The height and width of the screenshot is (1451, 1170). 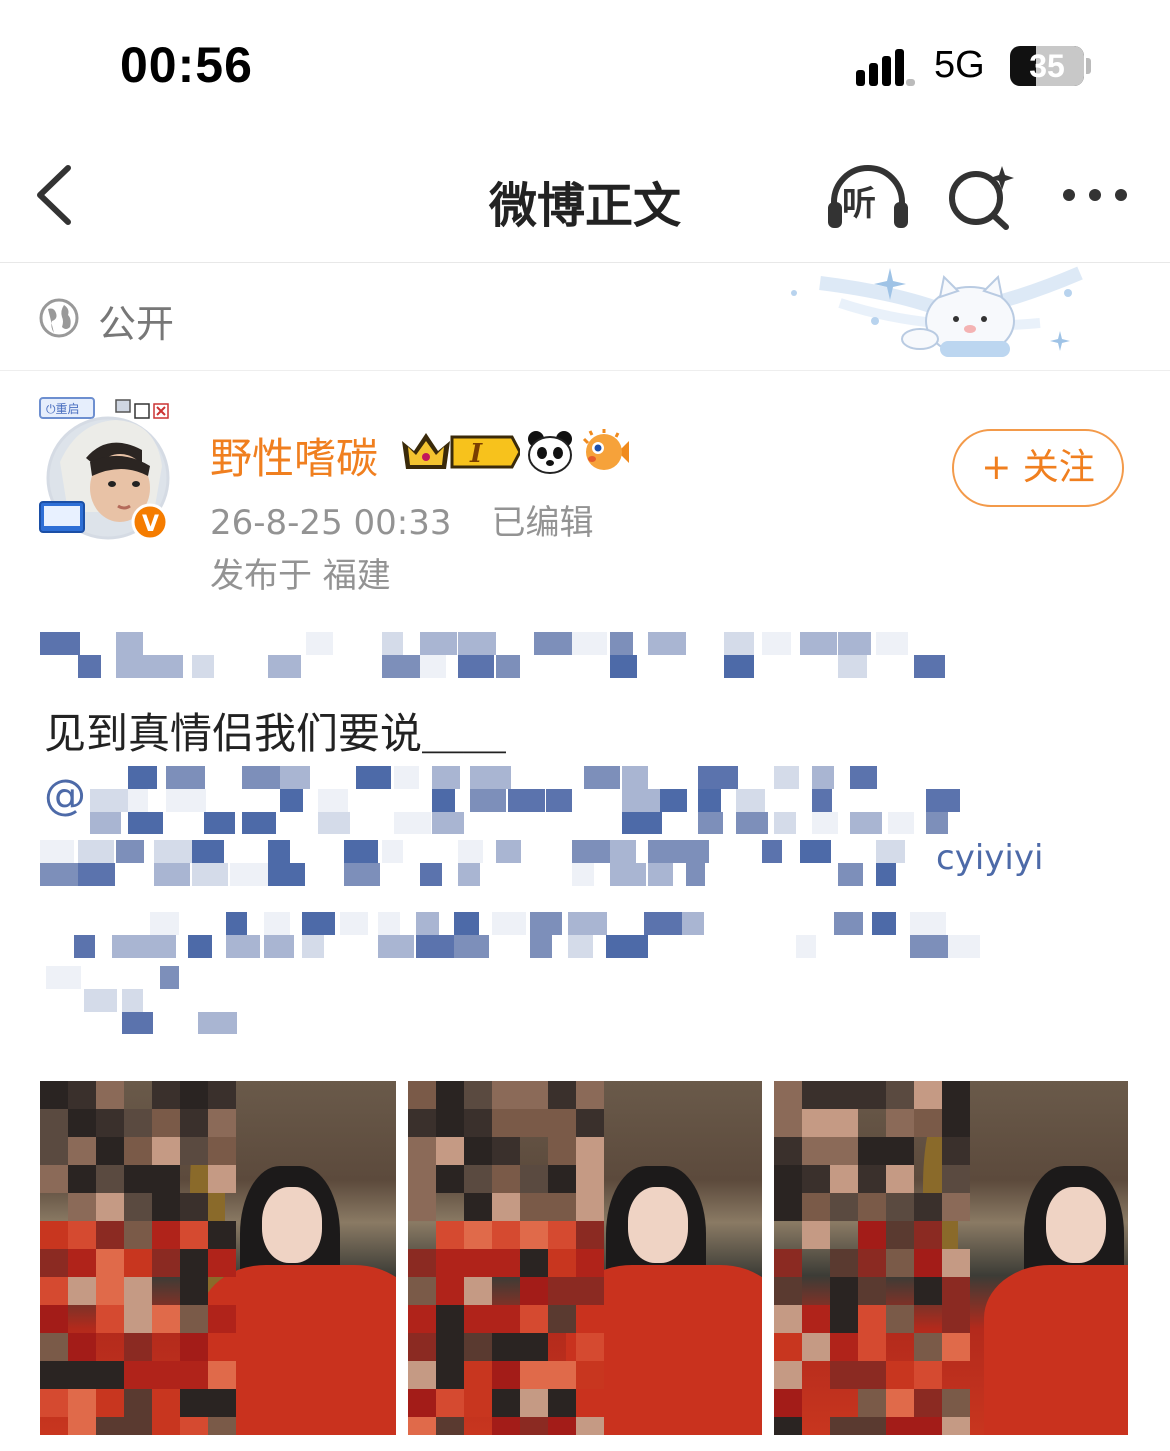 I want to click on edited-label: 已编辑, so click(x=543, y=523).